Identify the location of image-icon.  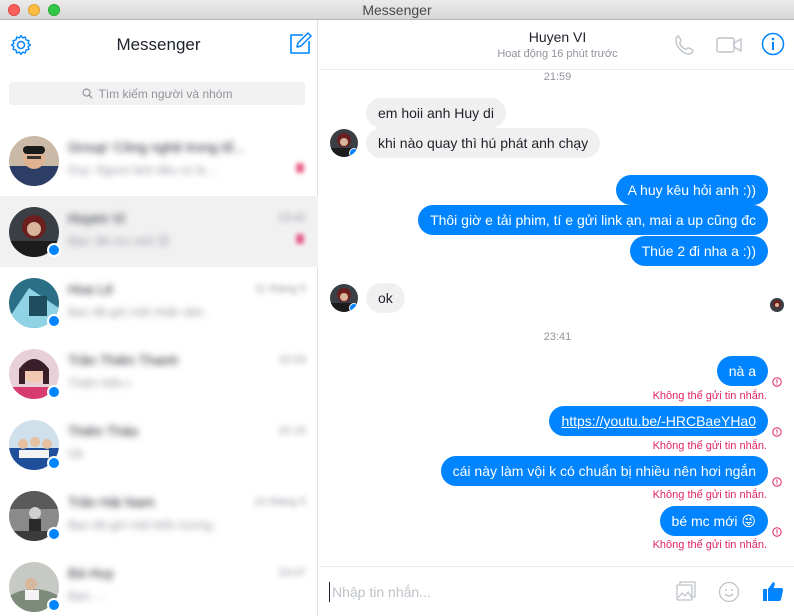
(686, 592).